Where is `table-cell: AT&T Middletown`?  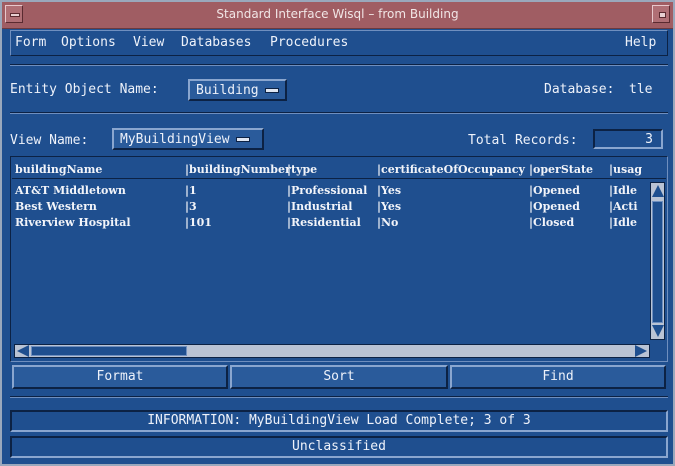
table-cell: AT&T Middletown is located at coordinates (70, 190).